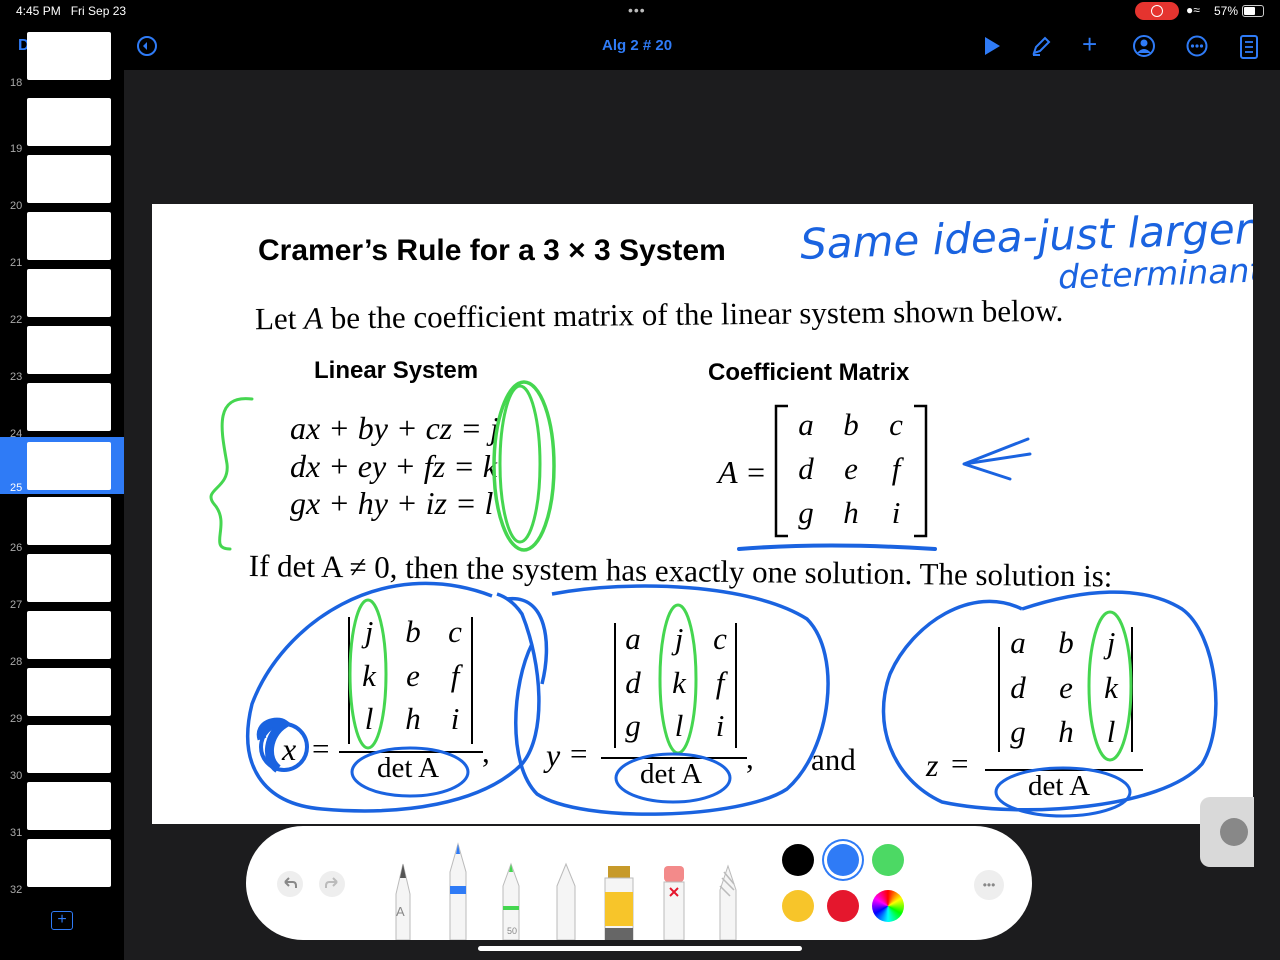 The height and width of the screenshot is (960, 1280). What do you see at coordinates (458, 891) in the screenshot?
I see `pen-icon` at bounding box center [458, 891].